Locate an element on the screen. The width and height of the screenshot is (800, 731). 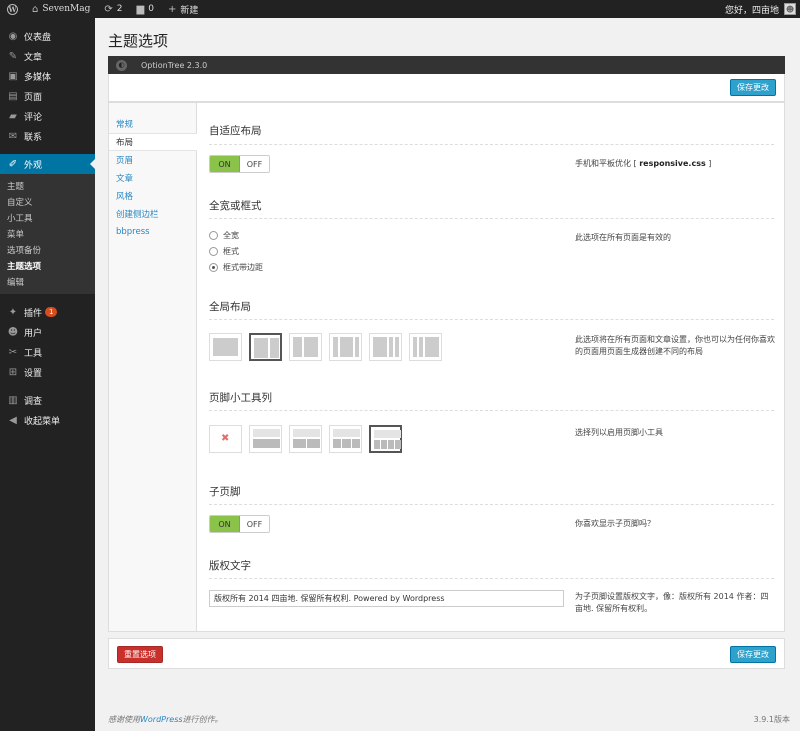
tab-0: 常规 is located at coordinates (152, 124).